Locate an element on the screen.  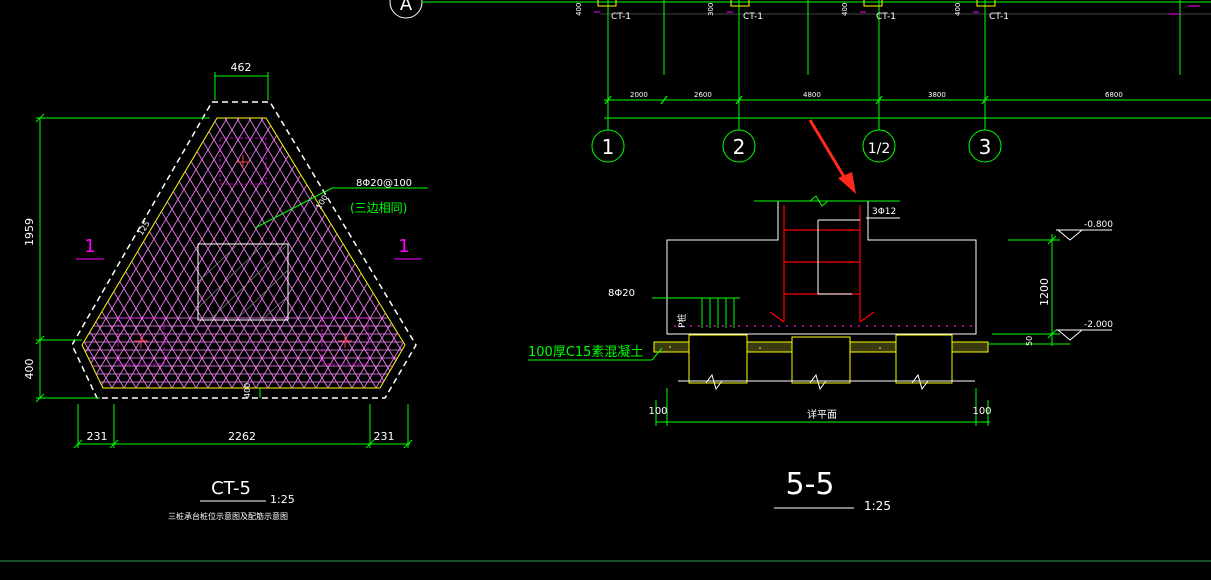
span-dim: 3800 is located at coordinates (937, 95).